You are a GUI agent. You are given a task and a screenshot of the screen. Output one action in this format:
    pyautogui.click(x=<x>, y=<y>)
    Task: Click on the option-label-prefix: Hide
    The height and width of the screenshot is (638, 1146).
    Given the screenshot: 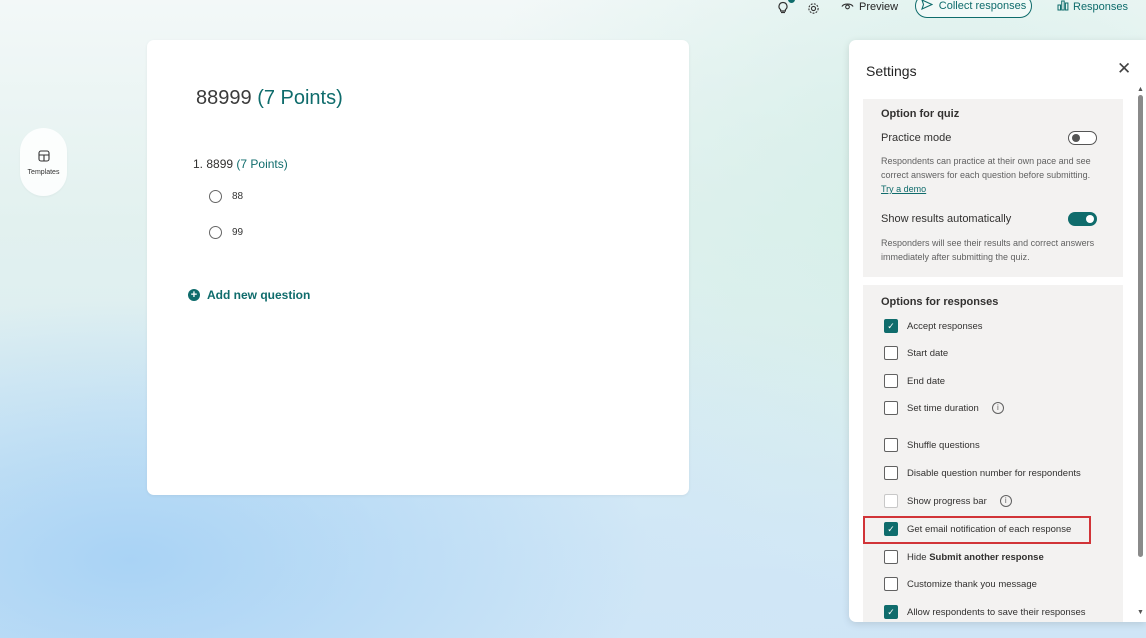 What is the action you would take?
    pyautogui.click(x=917, y=557)
    